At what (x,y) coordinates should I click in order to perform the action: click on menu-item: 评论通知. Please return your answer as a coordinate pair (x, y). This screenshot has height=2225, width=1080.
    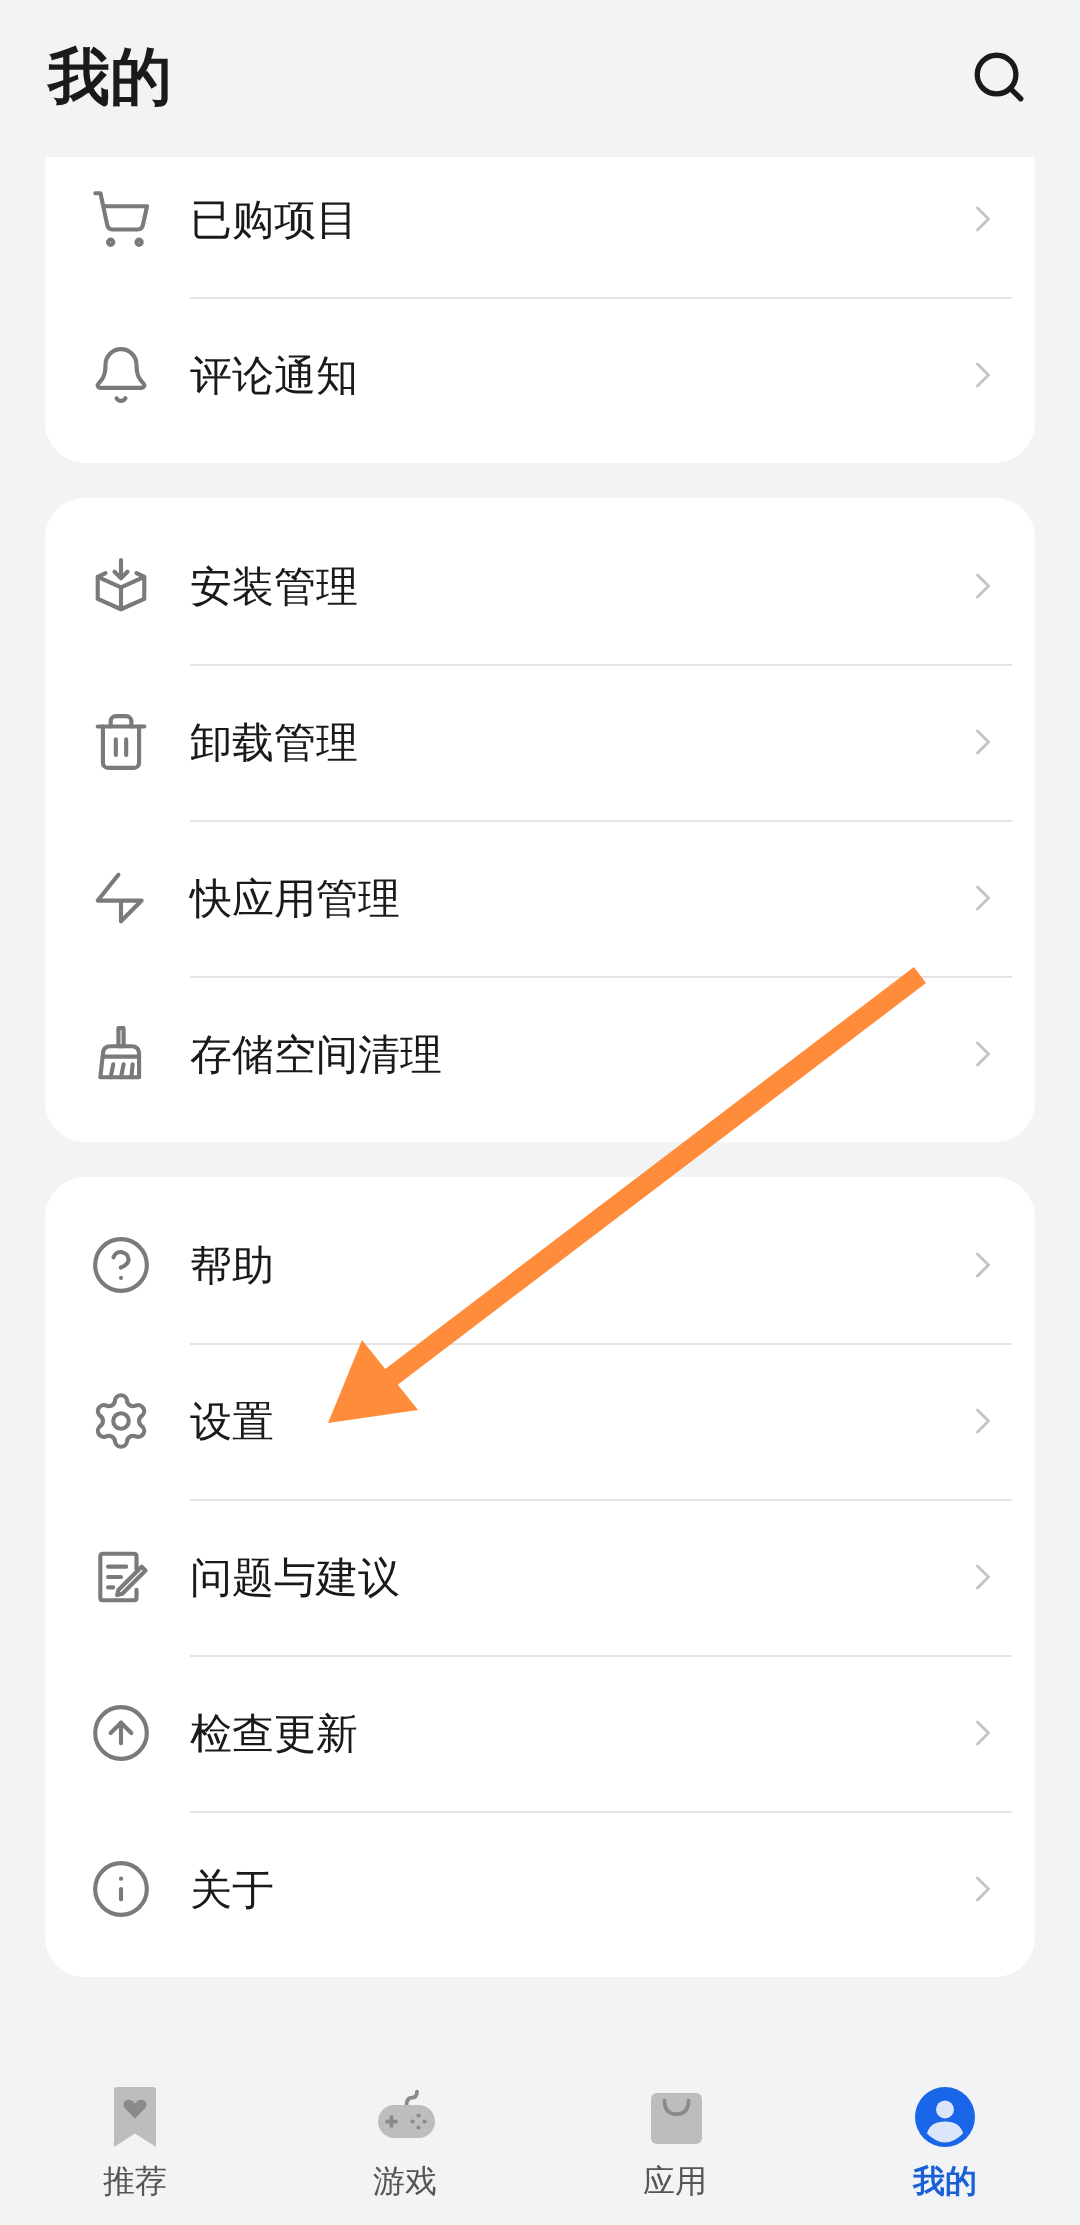
    Looking at the image, I should click on (540, 375).